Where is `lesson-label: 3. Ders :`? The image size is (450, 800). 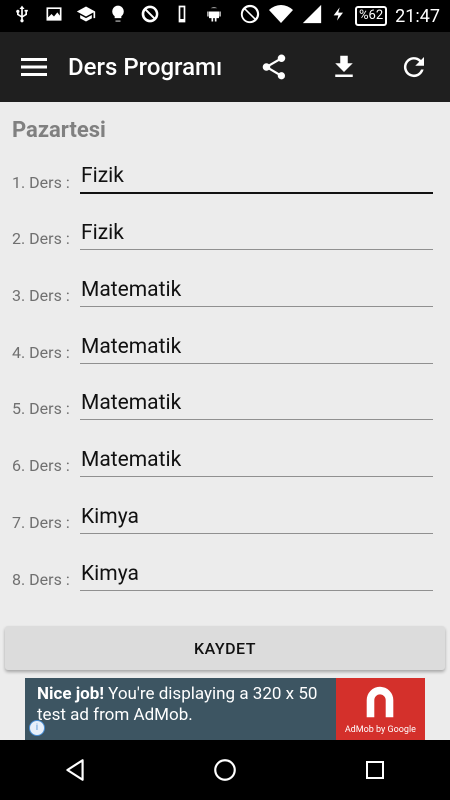
lesson-label: 3. Ders : is located at coordinates (41, 296).